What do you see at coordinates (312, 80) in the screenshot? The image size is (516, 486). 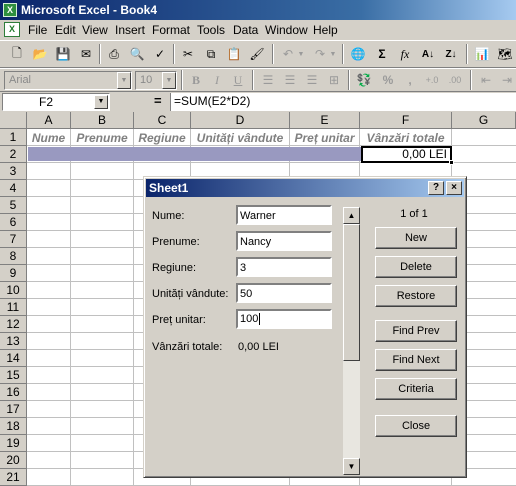 I see `align-right-icon: ☰` at bounding box center [312, 80].